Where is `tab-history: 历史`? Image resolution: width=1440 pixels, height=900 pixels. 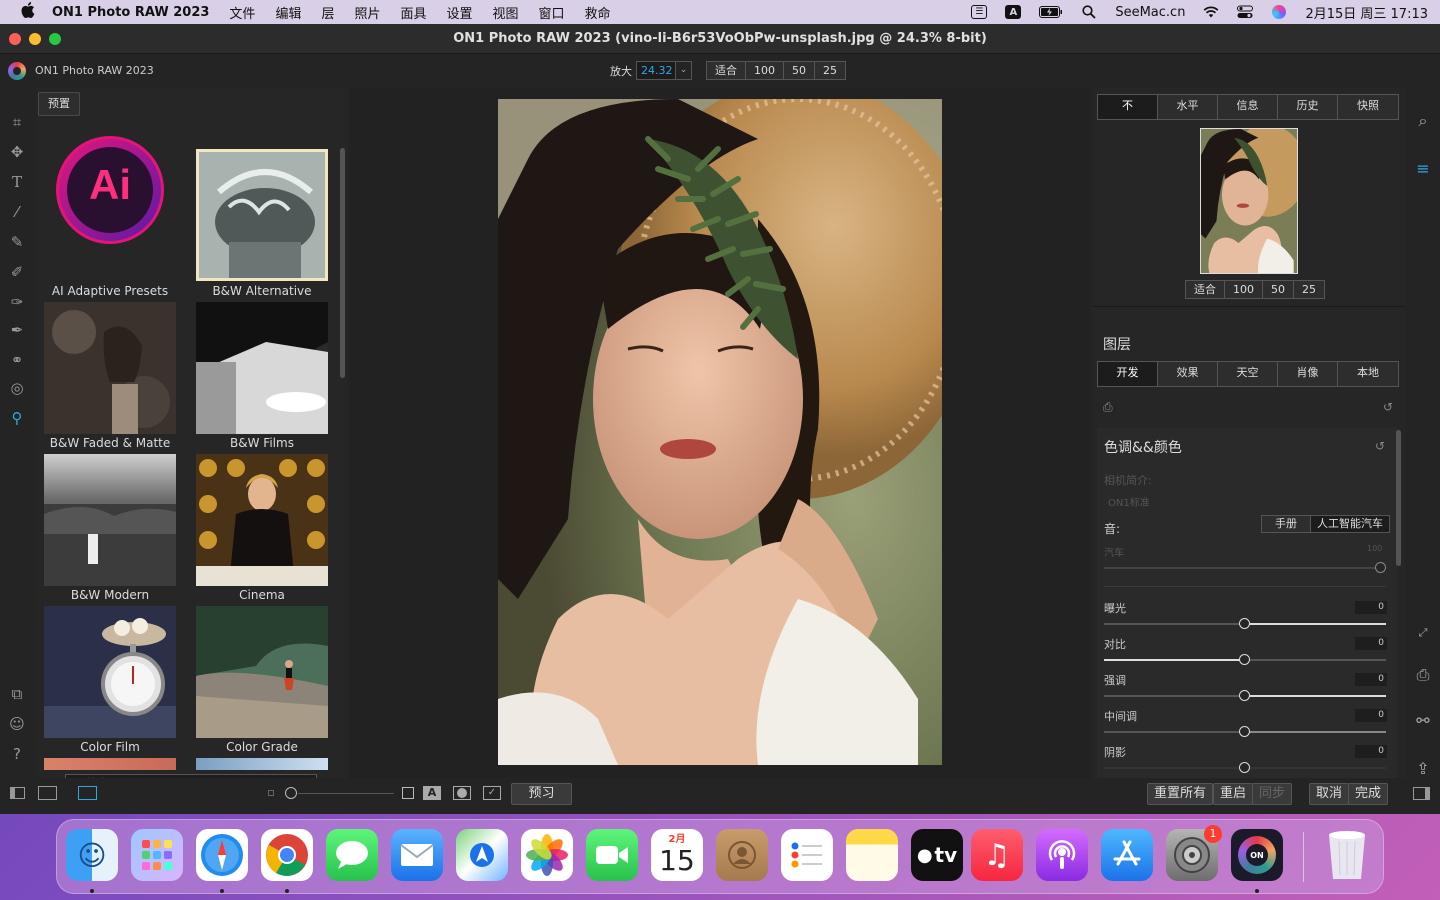
tab-history: 历史 is located at coordinates (1308, 107).